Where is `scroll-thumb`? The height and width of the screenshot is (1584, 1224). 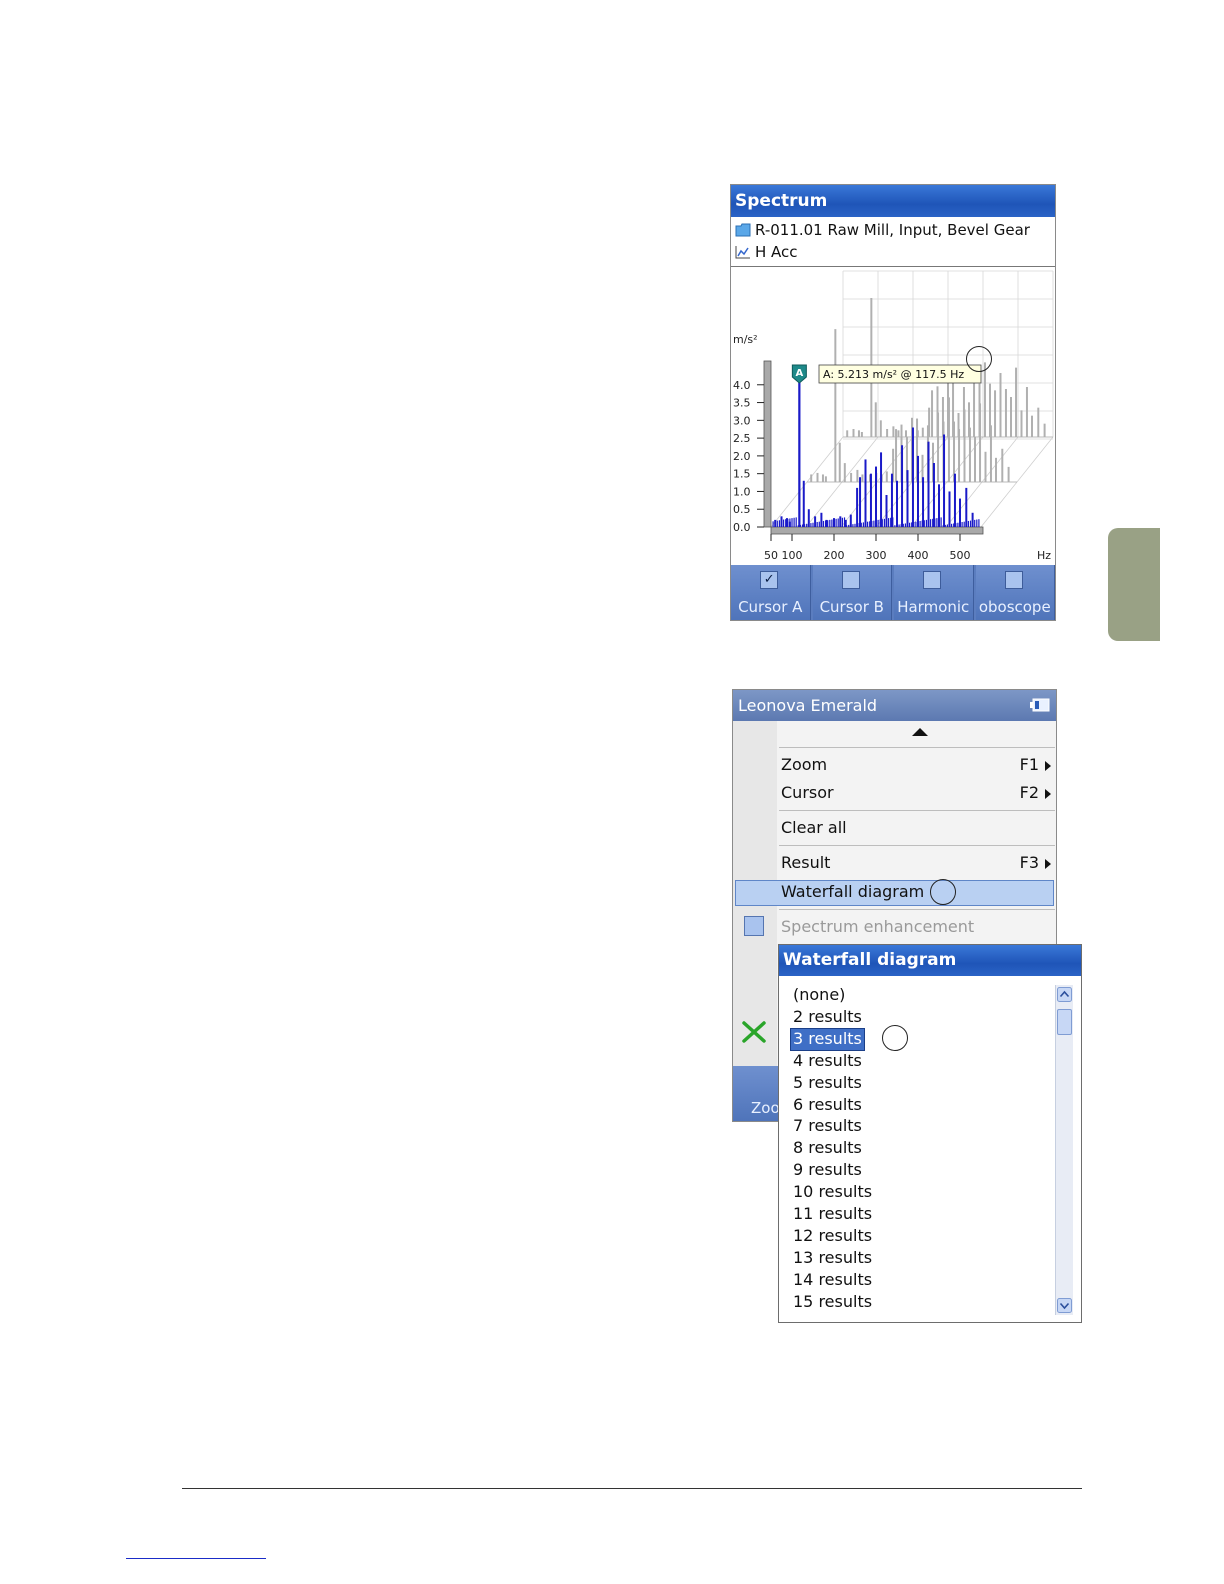
scroll-thumb is located at coordinates (1064, 1022).